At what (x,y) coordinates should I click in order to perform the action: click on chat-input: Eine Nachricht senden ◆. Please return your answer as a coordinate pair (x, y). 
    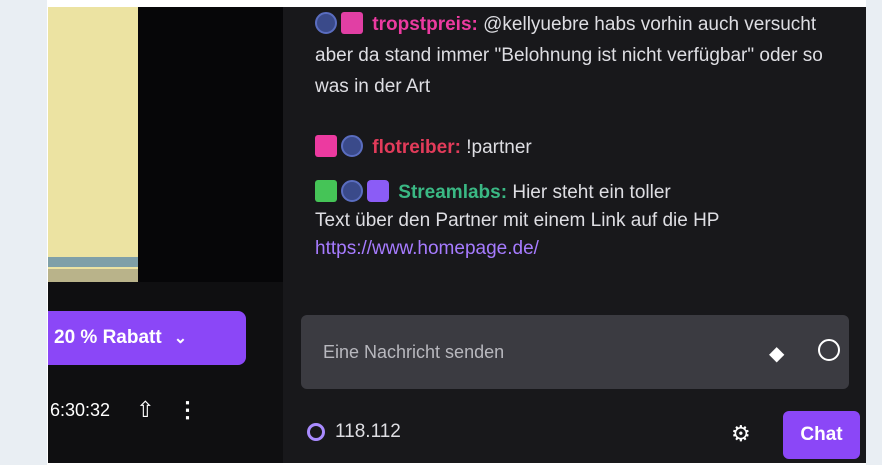
    Looking at the image, I should click on (575, 352).